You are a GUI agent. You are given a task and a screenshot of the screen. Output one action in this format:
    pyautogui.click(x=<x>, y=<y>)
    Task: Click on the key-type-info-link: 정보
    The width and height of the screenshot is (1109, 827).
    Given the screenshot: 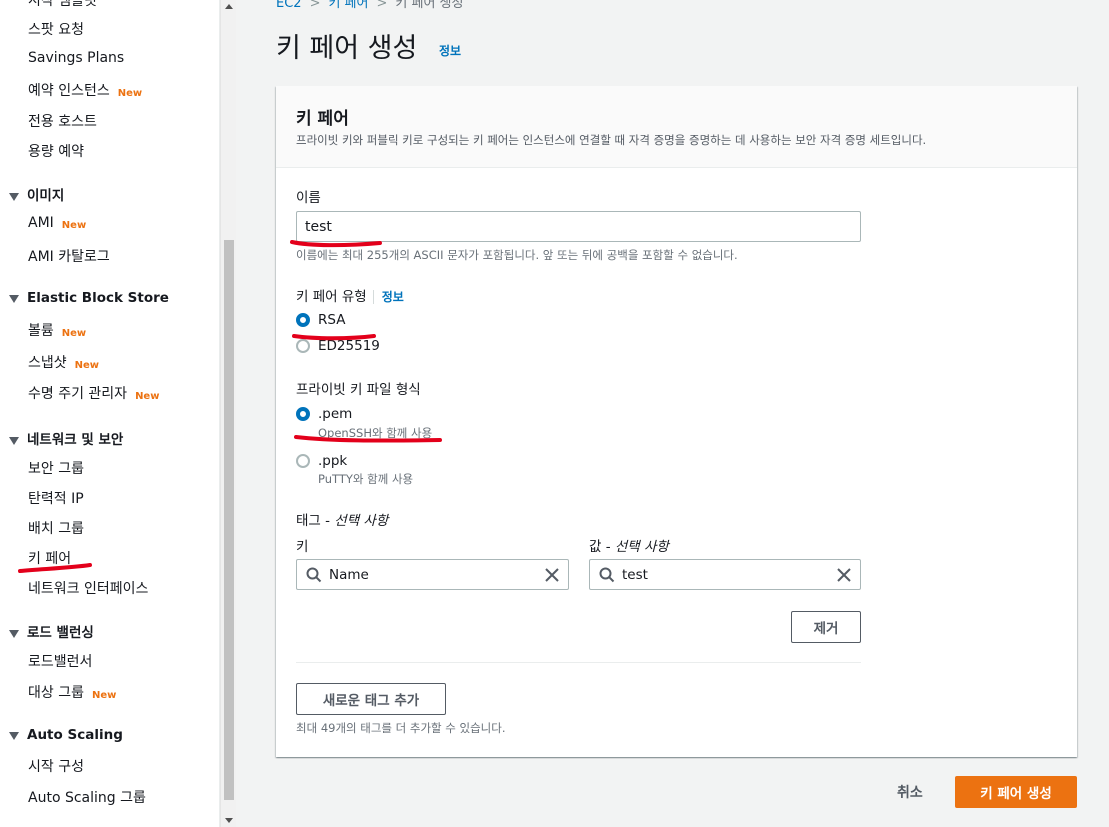 What is the action you would take?
    pyautogui.click(x=388, y=297)
    